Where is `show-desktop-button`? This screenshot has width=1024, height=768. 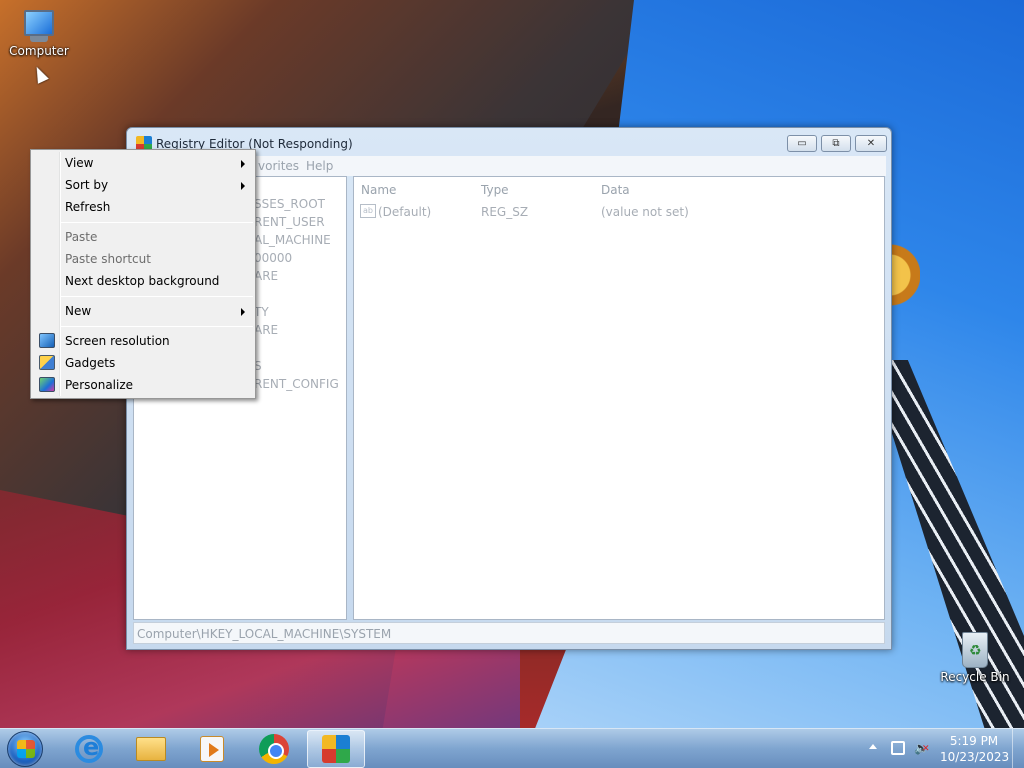 show-desktop-button is located at coordinates (1018, 748).